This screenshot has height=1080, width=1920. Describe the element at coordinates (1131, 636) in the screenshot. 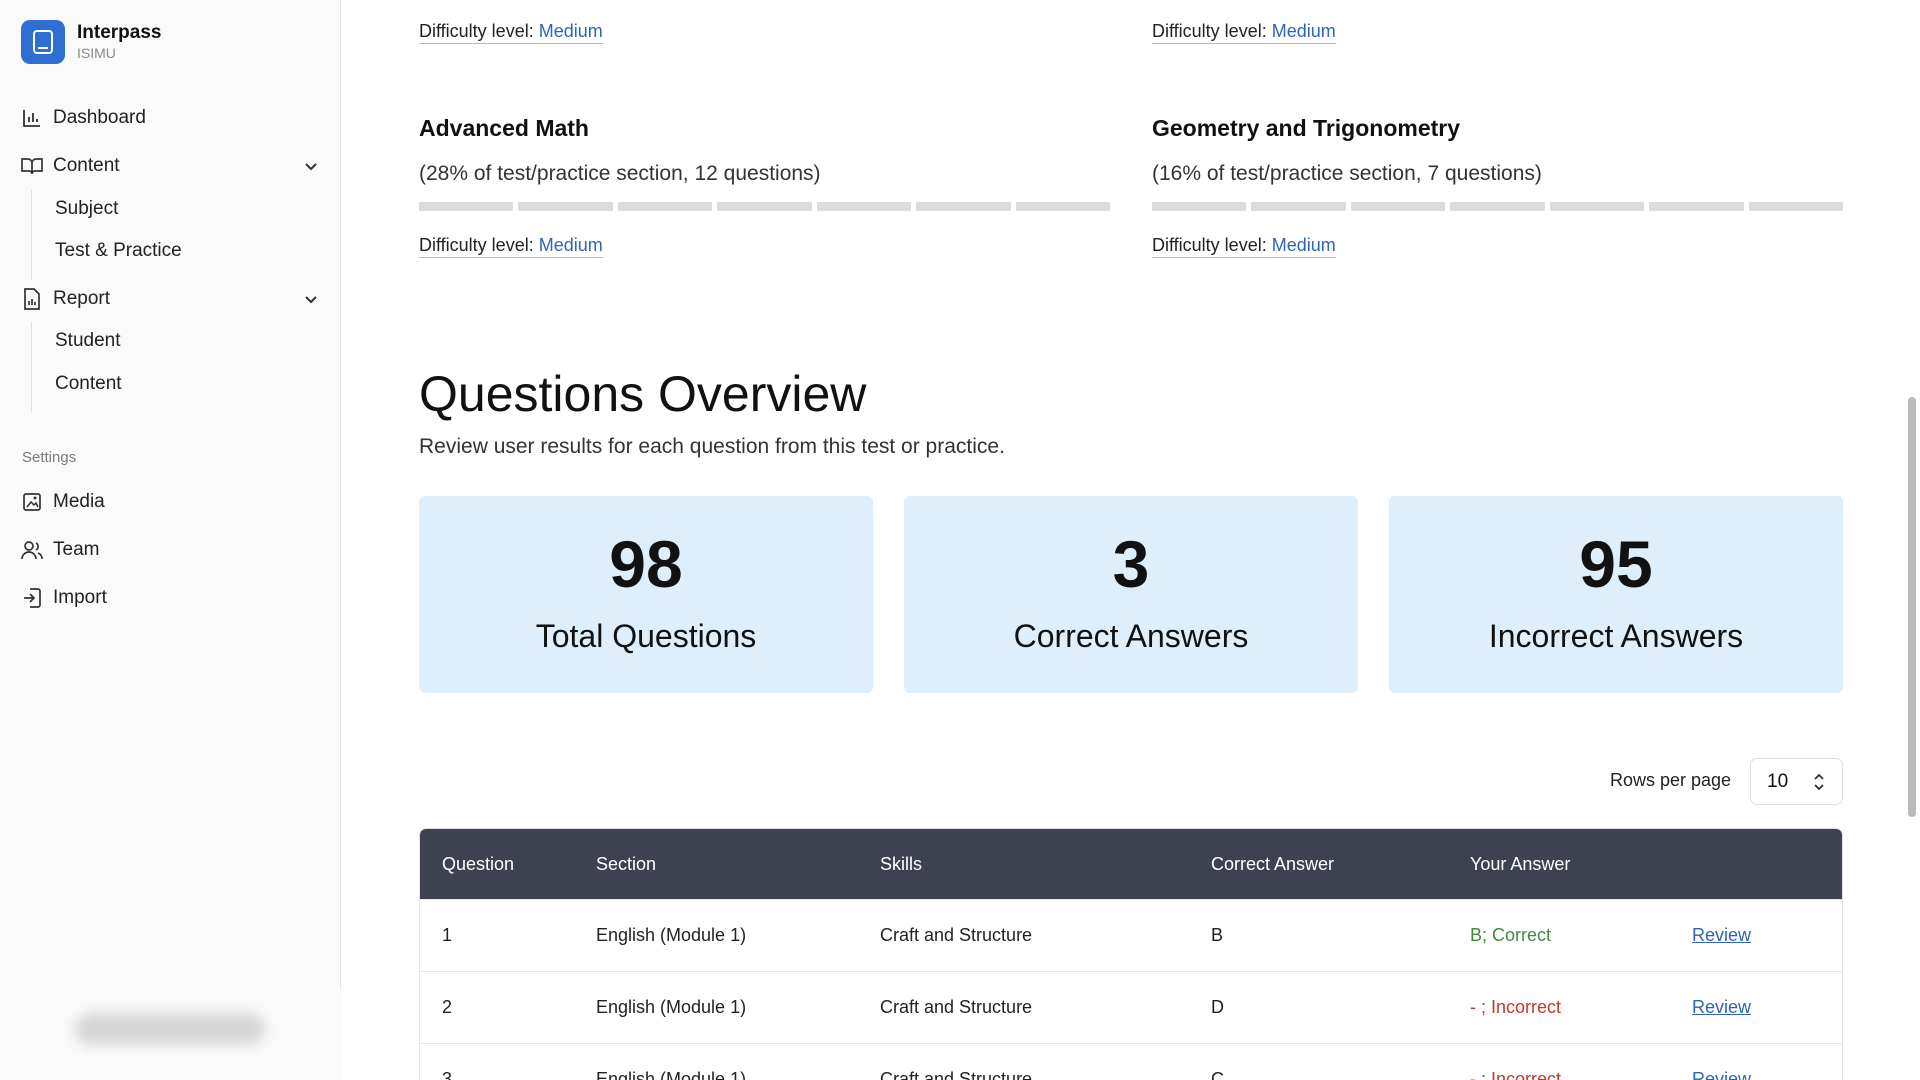

I see `stat-label: Correct Answers` at that location.